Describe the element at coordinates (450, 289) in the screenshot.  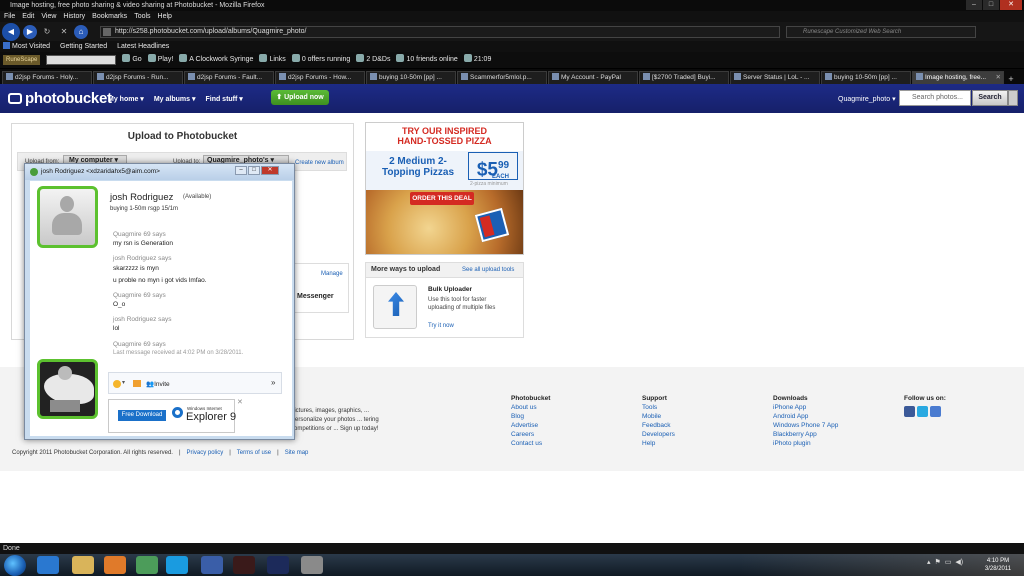
I see `bulk-uploader-title: Bulk Uploader` at that location.